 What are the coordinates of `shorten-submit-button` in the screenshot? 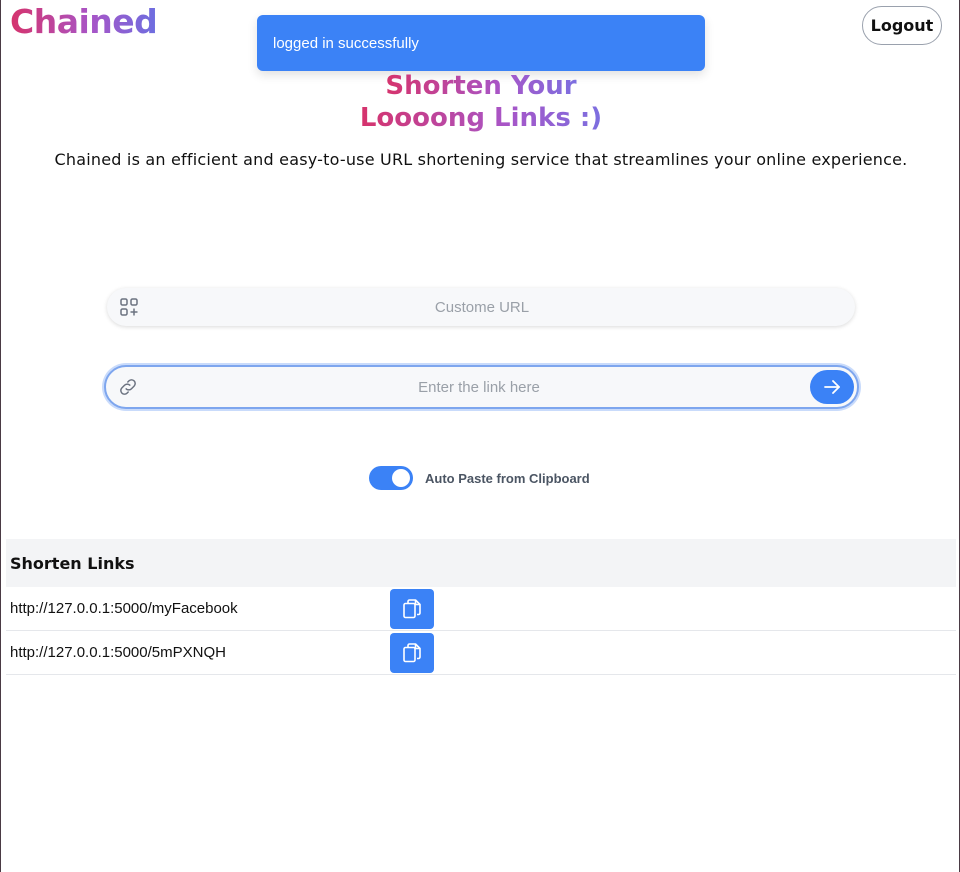 It's located at (832, 387).